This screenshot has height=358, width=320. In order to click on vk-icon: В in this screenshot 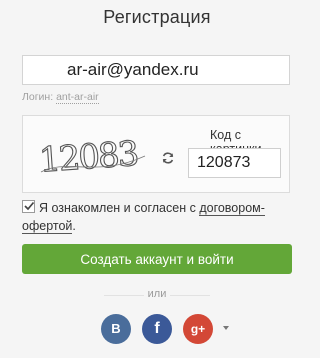, I will do `click(116, 328)`.